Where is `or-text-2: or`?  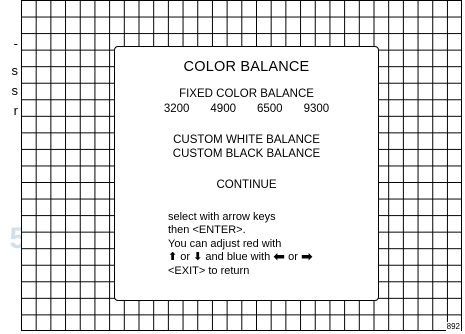 or-text-2: or is located at coordinates (293, 257).